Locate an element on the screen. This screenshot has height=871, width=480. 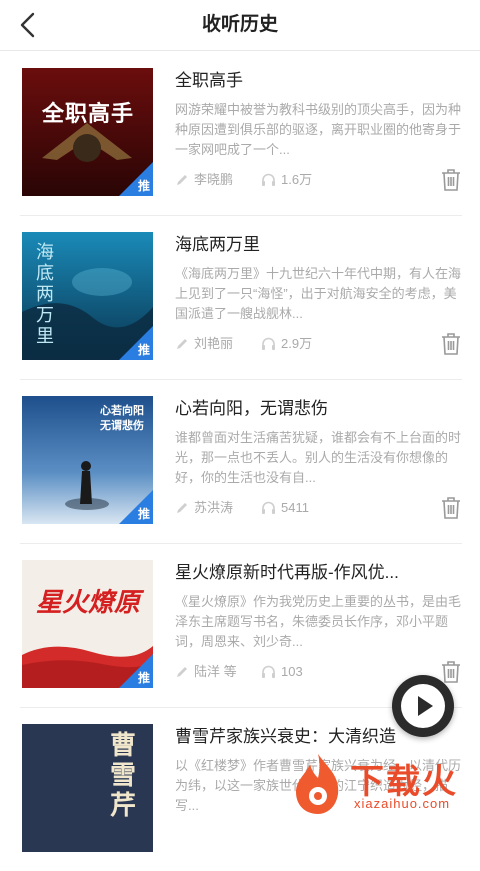
watermark-url: xiazaihuo.com is located at coordinates (402, 803).